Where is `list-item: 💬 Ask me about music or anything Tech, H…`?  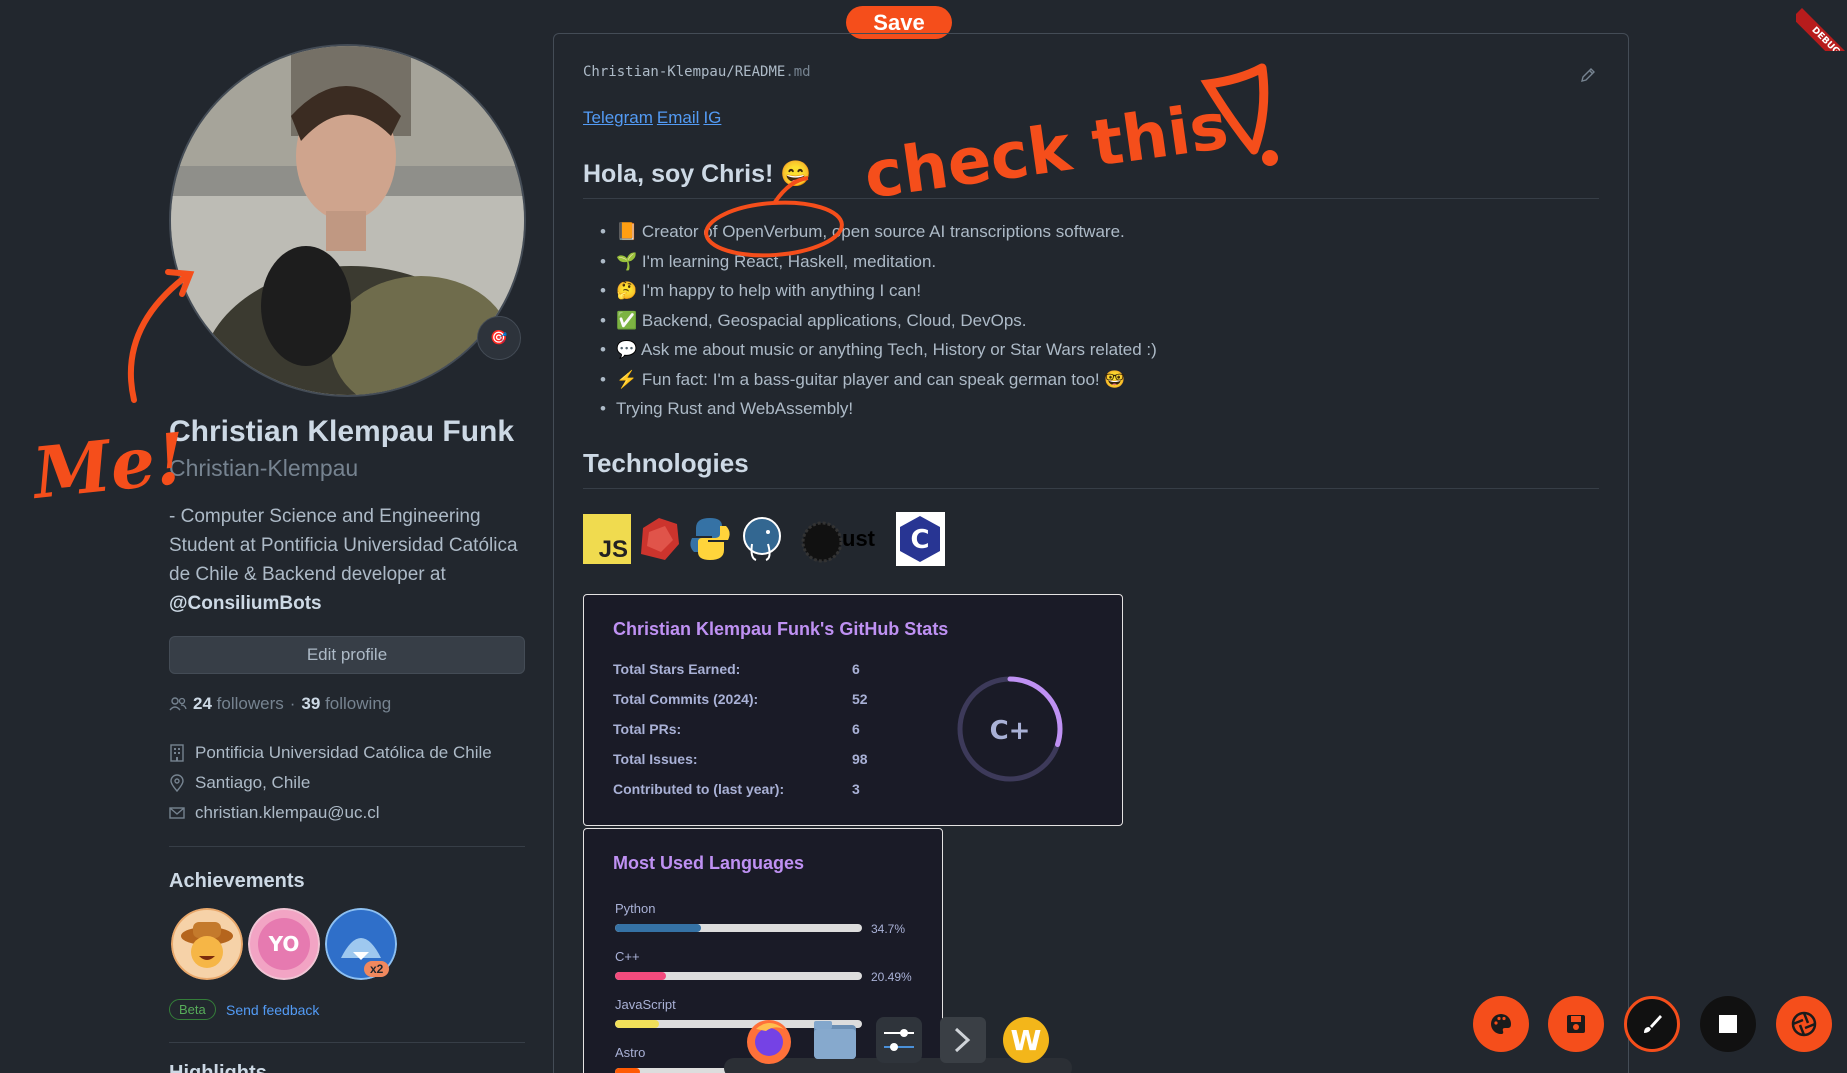 list-item: 💬 Ask me about music or anything Tech, H… is located at coordinates (878, 352).